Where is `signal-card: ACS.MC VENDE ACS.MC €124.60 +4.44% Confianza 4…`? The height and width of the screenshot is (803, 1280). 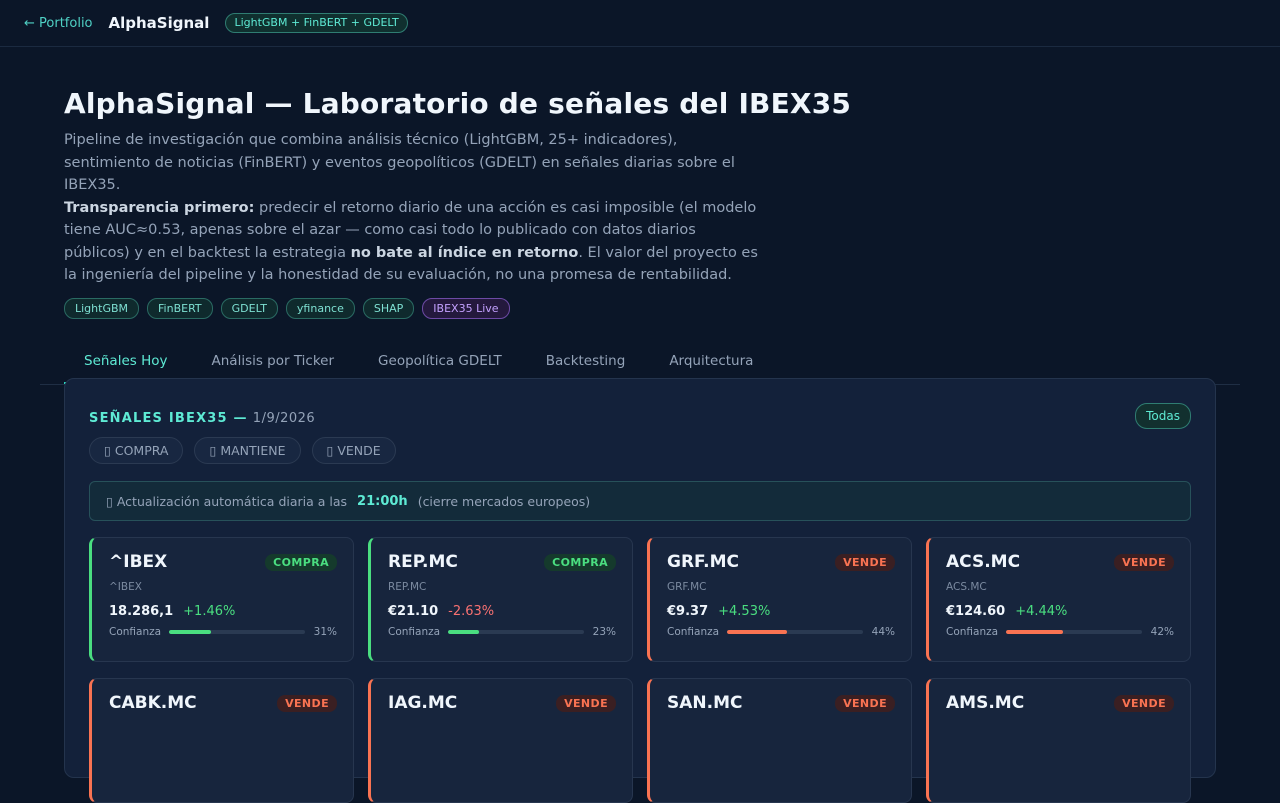
signal-card: ACS.MC VENDE ACS.MC €124.60 +4.44% Confianza 4… is located at coordinates (1058, 599).